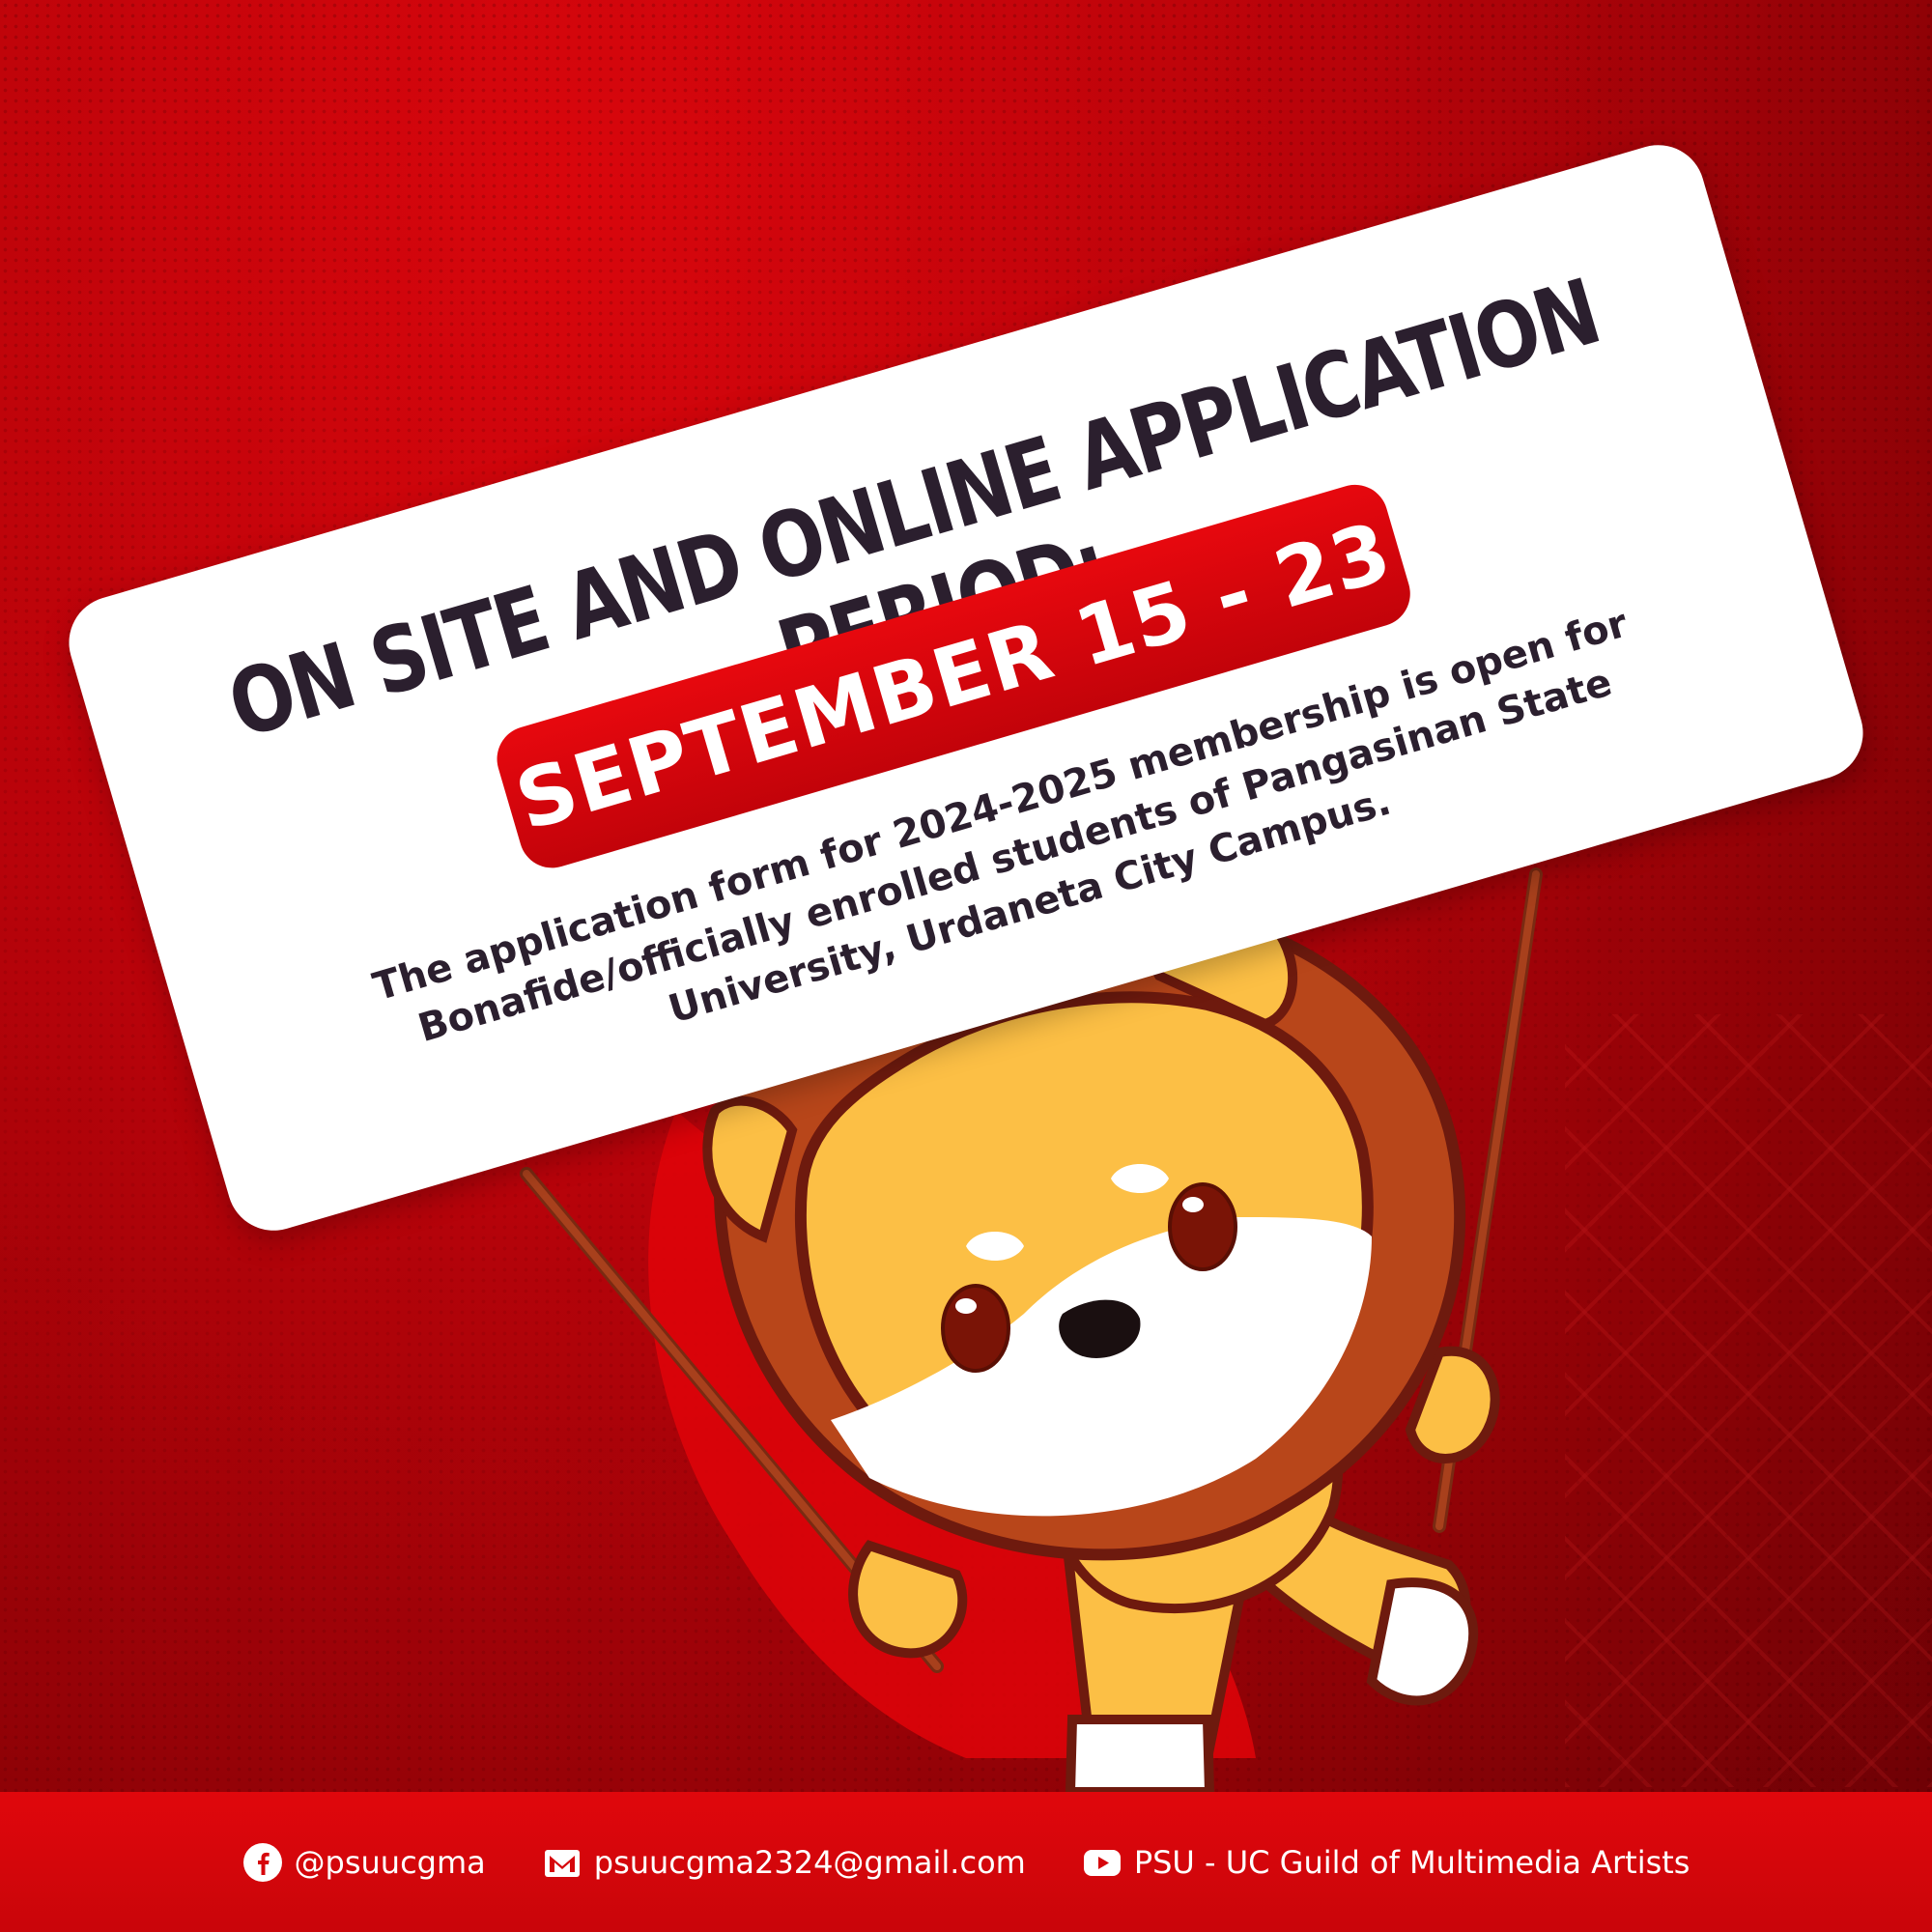 The width and height of the screenshot is (1932, 1932). I want to click on footer-youtube: PSU - UC Guild of Multimedia Artists, so click(1386, 1862).